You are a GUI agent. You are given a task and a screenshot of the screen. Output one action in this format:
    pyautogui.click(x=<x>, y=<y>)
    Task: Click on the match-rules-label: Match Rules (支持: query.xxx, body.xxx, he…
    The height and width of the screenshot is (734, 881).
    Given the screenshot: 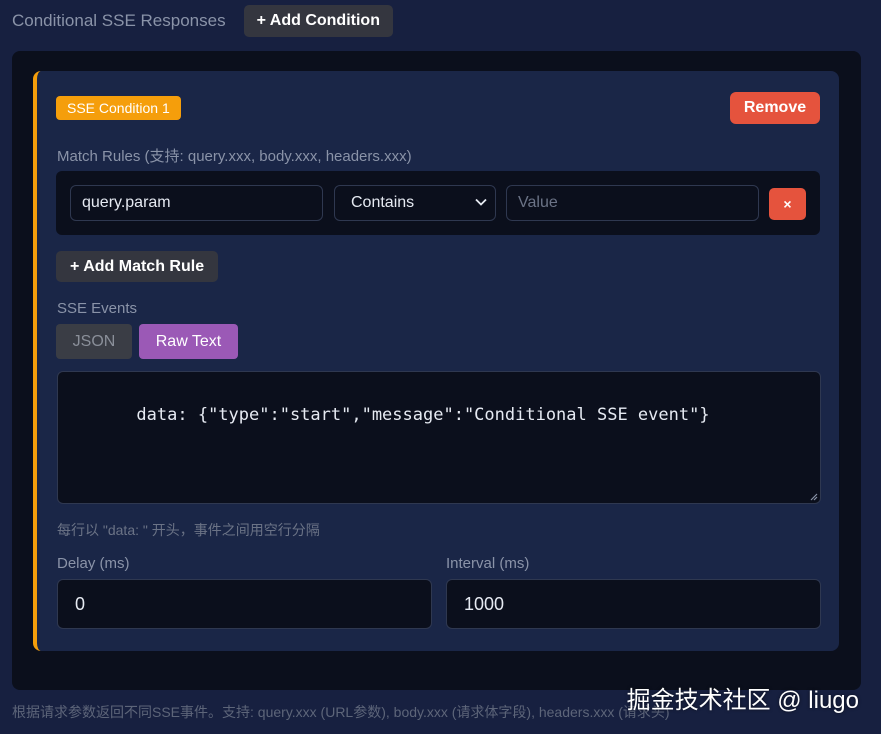 What is the action you would take?
    pyautogui.click(x=234, y=156)
    